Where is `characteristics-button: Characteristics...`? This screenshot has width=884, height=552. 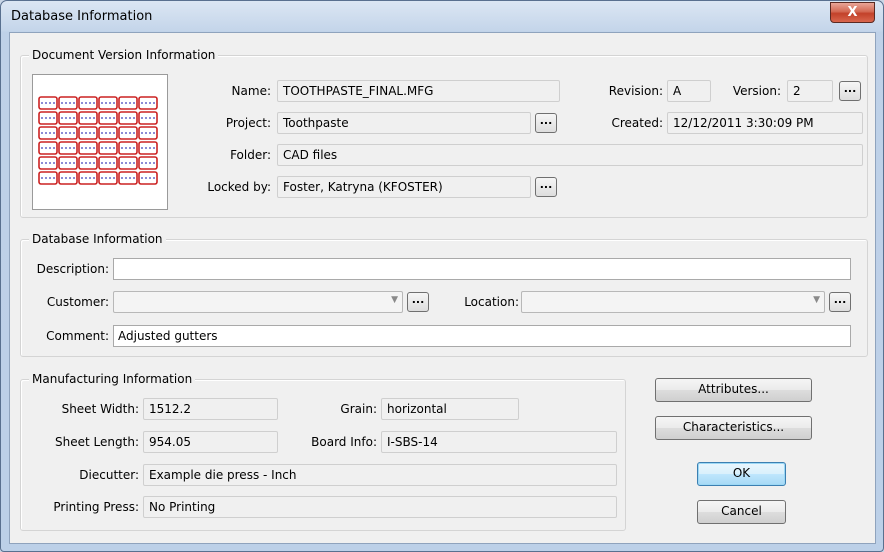 characteristics-button: Characteristics... is located at coordinates (733, 428).